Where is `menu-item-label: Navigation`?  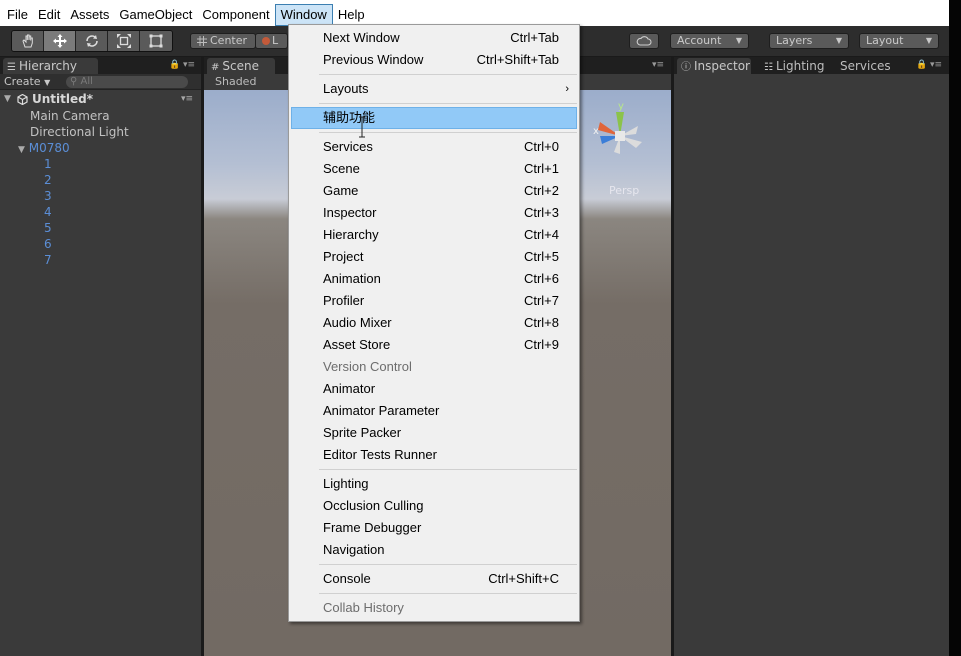 menu-item-label: Navigation is located at coordinates (354, 549).